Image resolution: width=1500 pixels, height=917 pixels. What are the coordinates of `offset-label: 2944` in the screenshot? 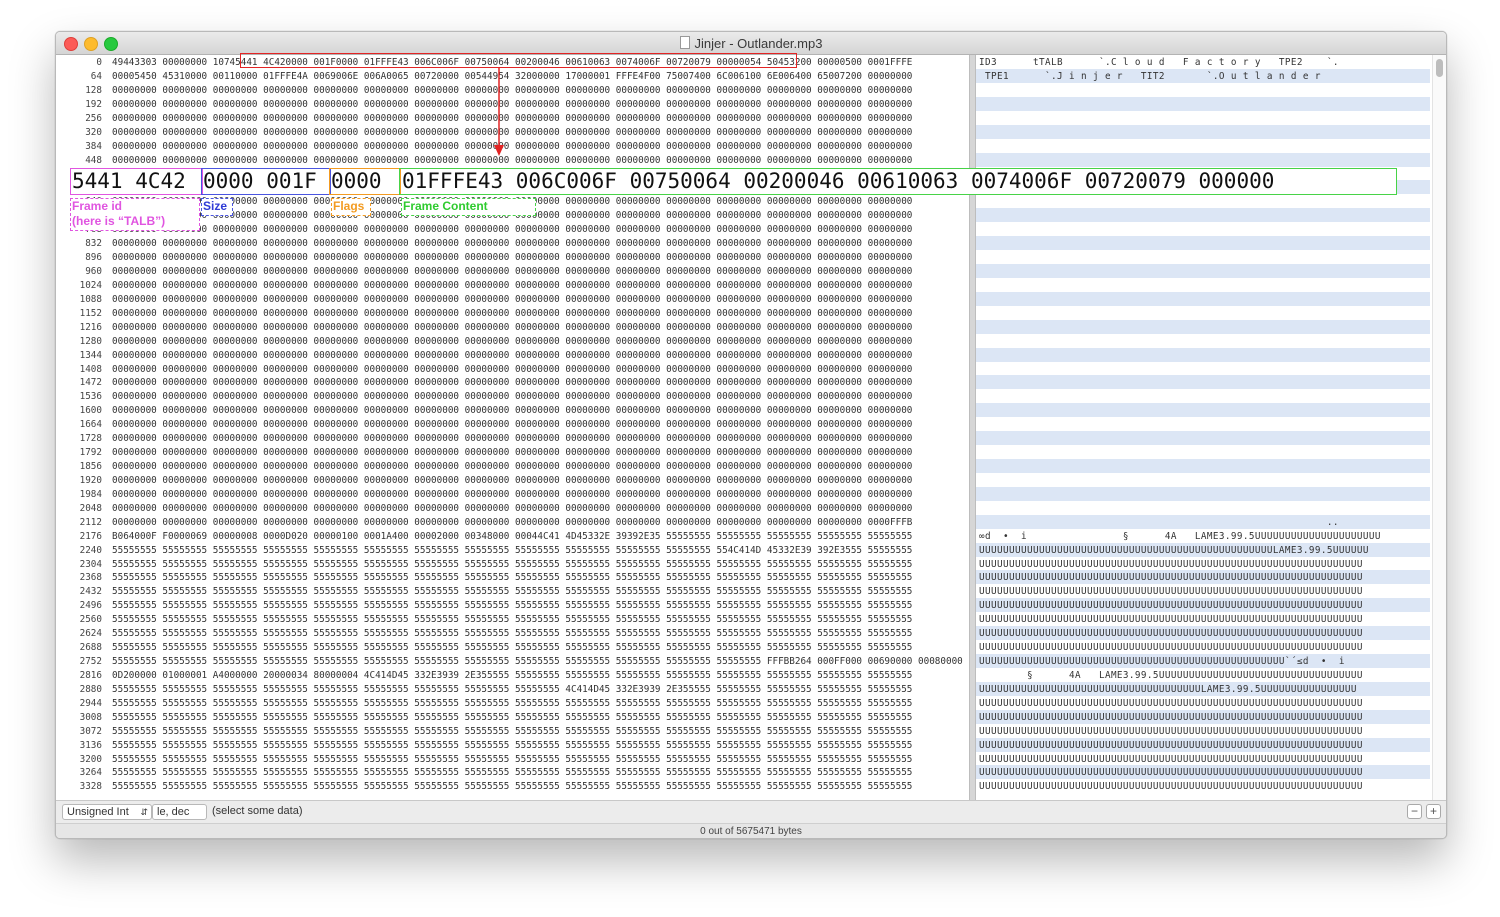 It's located at (90, 703).